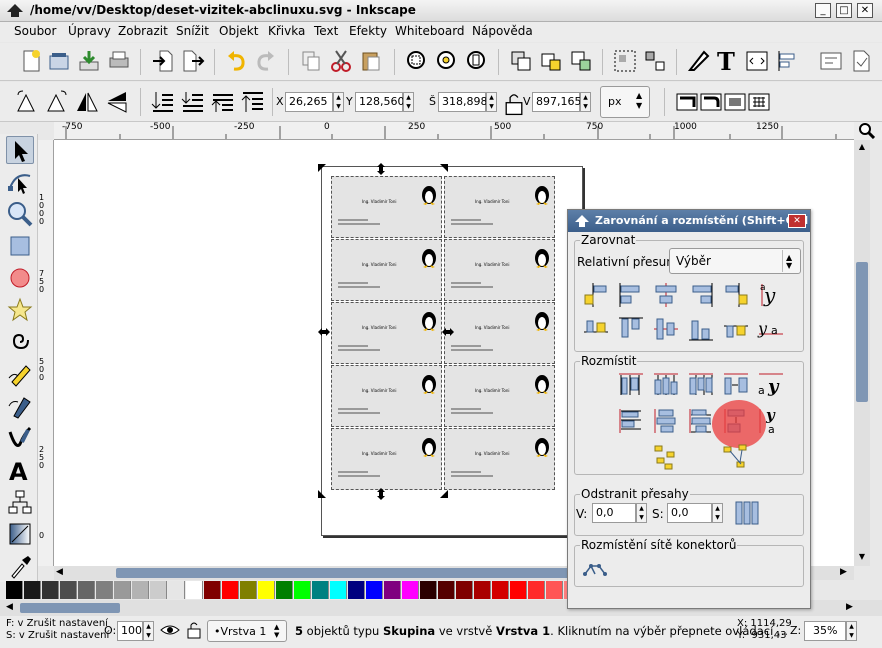 The image size is (882, 648). I want to click on menu-zobrazit: Zobrazit, so click(143, 31).